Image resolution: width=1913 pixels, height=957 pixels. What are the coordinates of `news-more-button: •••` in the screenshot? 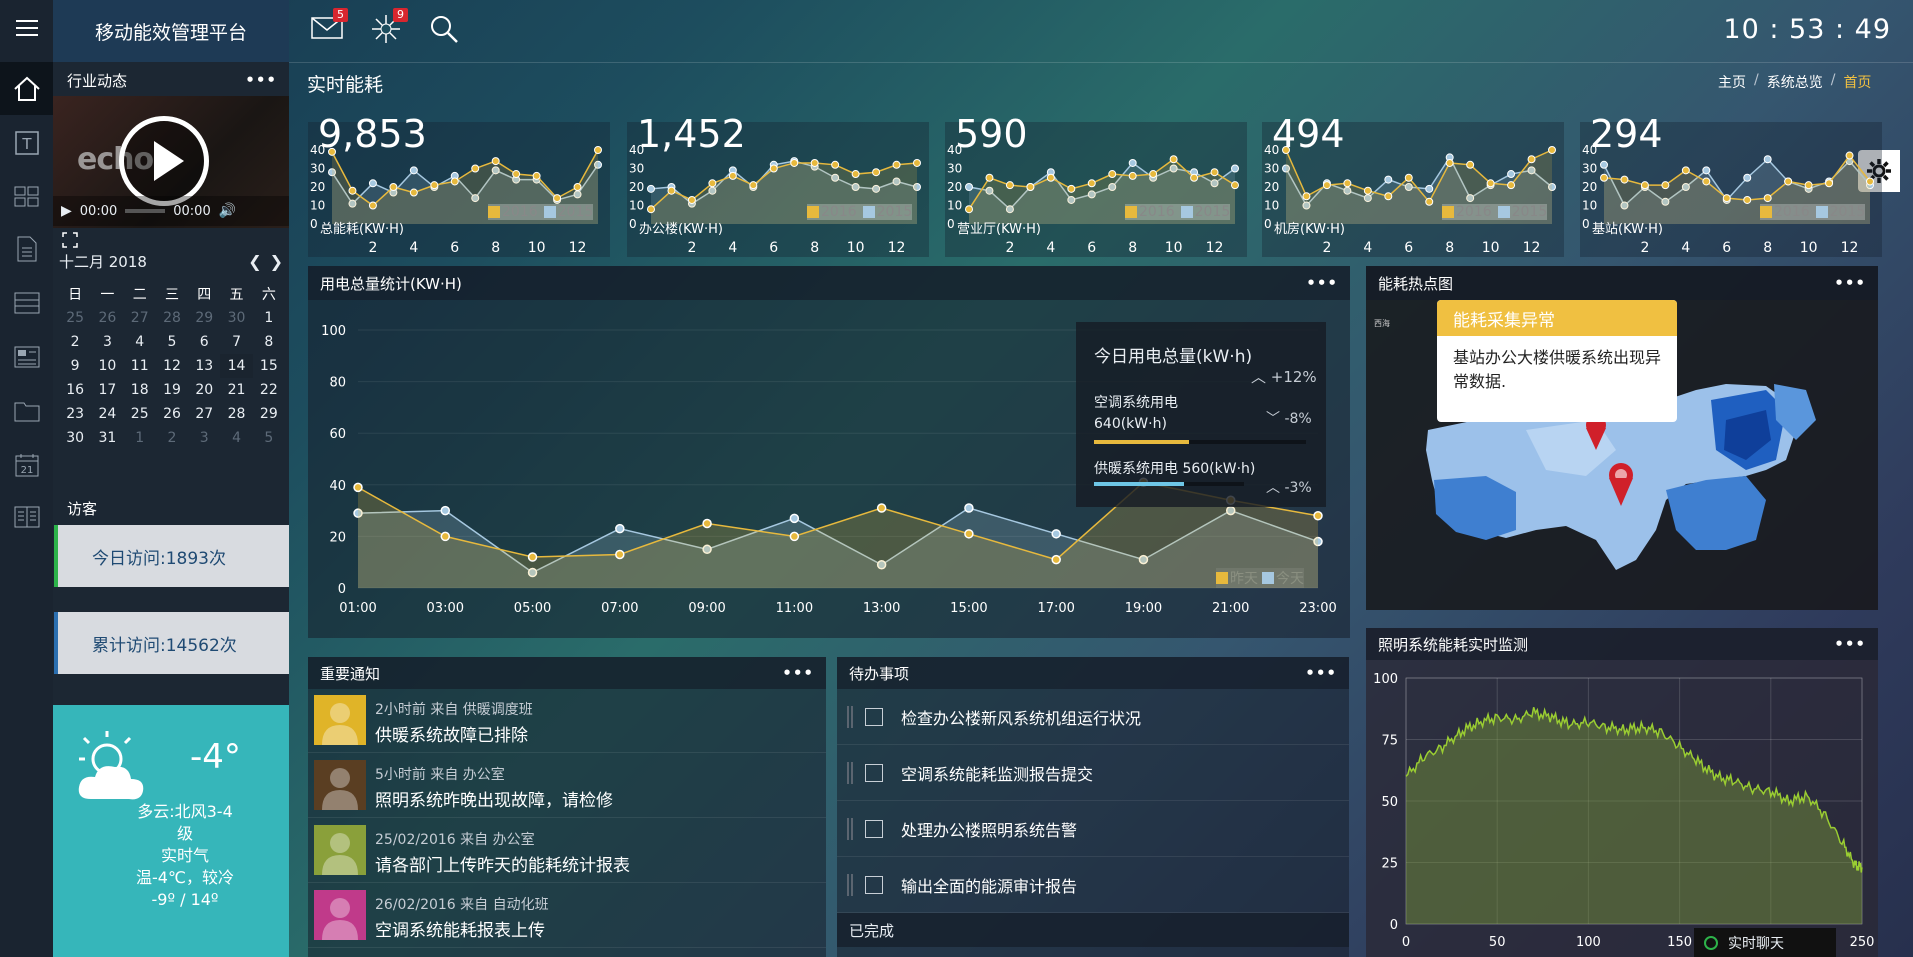 It's located at (261, 80).